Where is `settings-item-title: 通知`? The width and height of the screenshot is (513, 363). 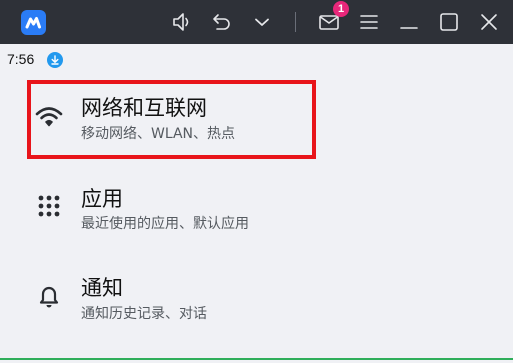 settings-item-title: 通知 is located at coordinates (102, 288).